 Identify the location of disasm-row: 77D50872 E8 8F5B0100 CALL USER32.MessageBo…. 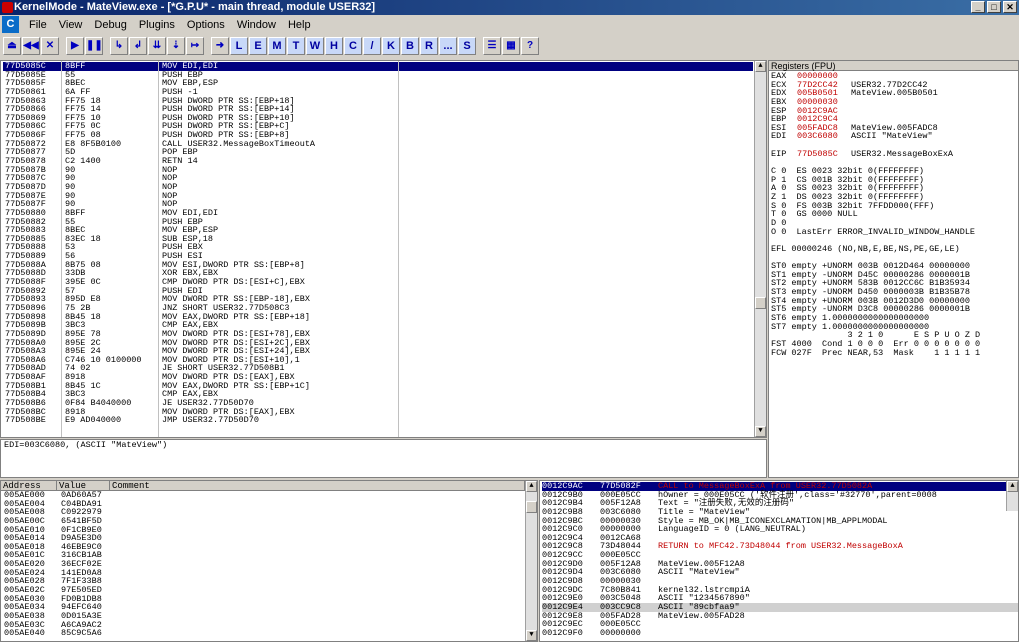
(378, 144).